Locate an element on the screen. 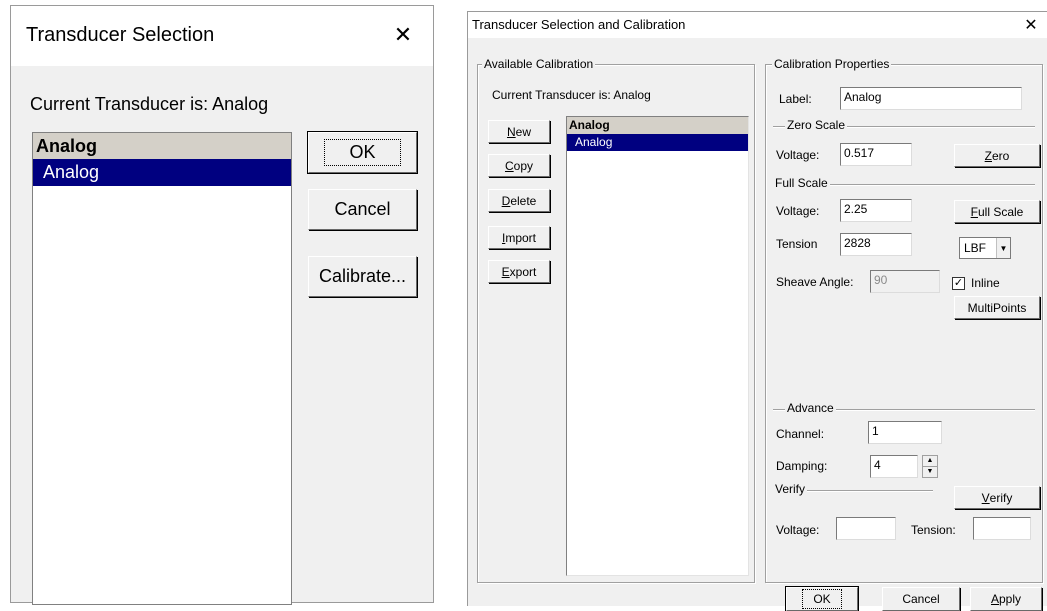 The height and width of the screenshot is (611, 1047). new-button: New is located at coordinates (519, 131).